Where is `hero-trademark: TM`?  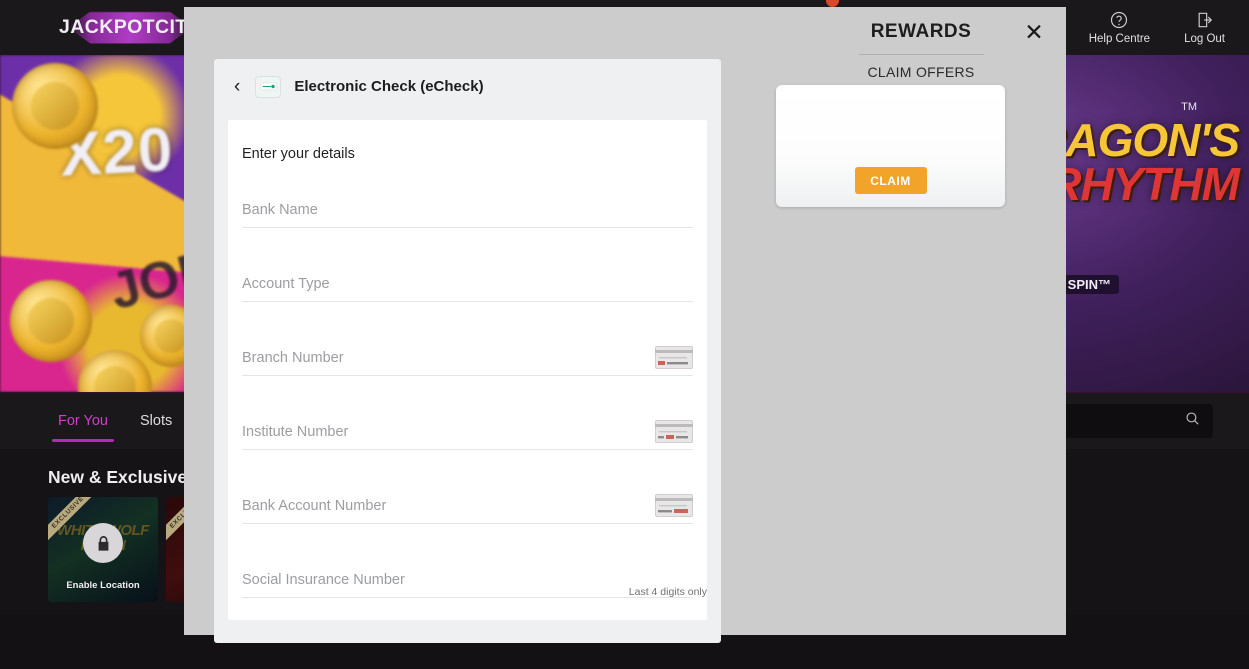 hero-trademark: TM is located at coordinates (1189, 107).